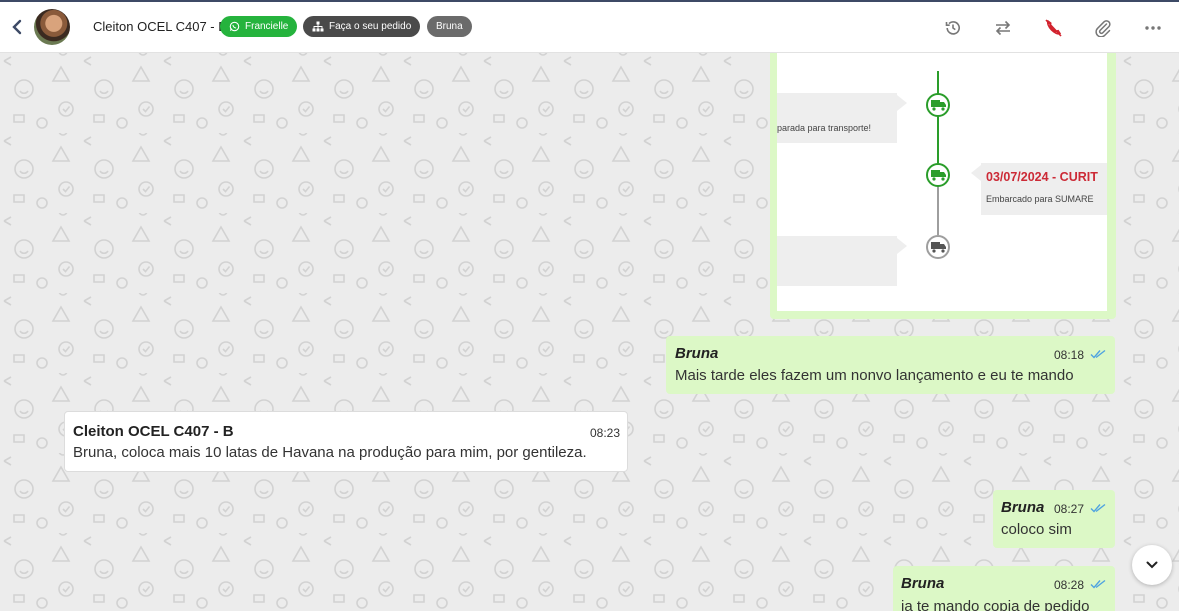  I want to click on sitemap-icon, so click(318, 26).